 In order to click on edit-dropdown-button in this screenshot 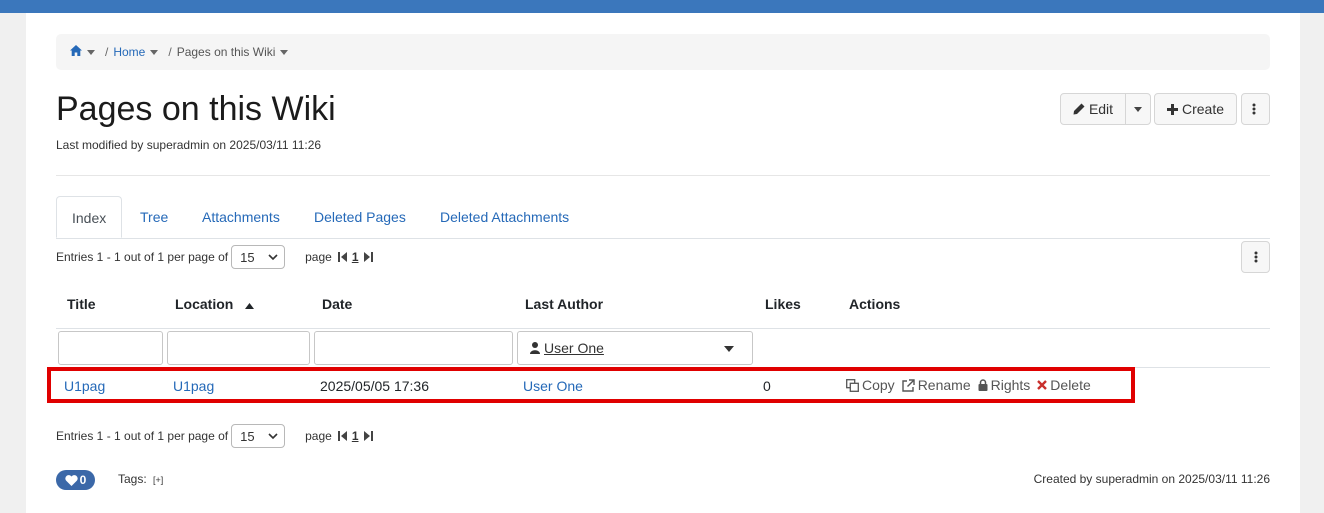, I will do `click(1138, 109)`.